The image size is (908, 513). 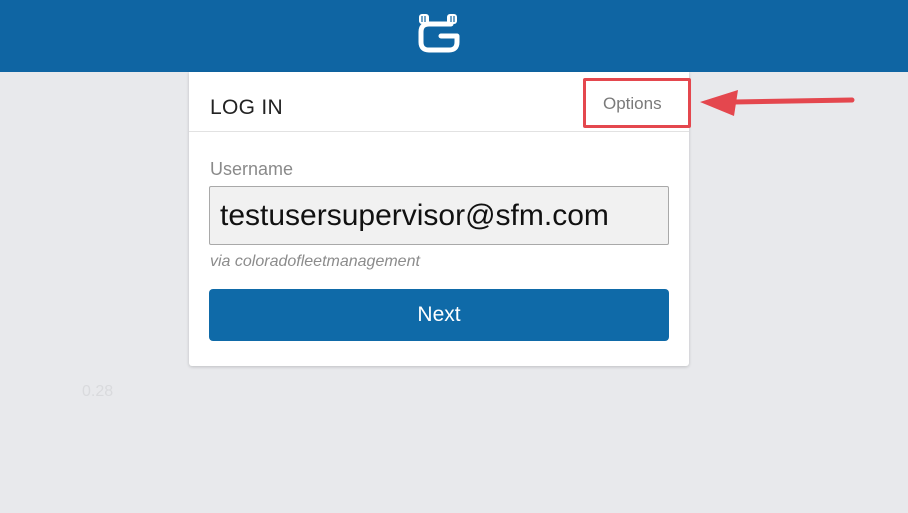 I want to click on next-button: Next, so click(x=439, y=315).